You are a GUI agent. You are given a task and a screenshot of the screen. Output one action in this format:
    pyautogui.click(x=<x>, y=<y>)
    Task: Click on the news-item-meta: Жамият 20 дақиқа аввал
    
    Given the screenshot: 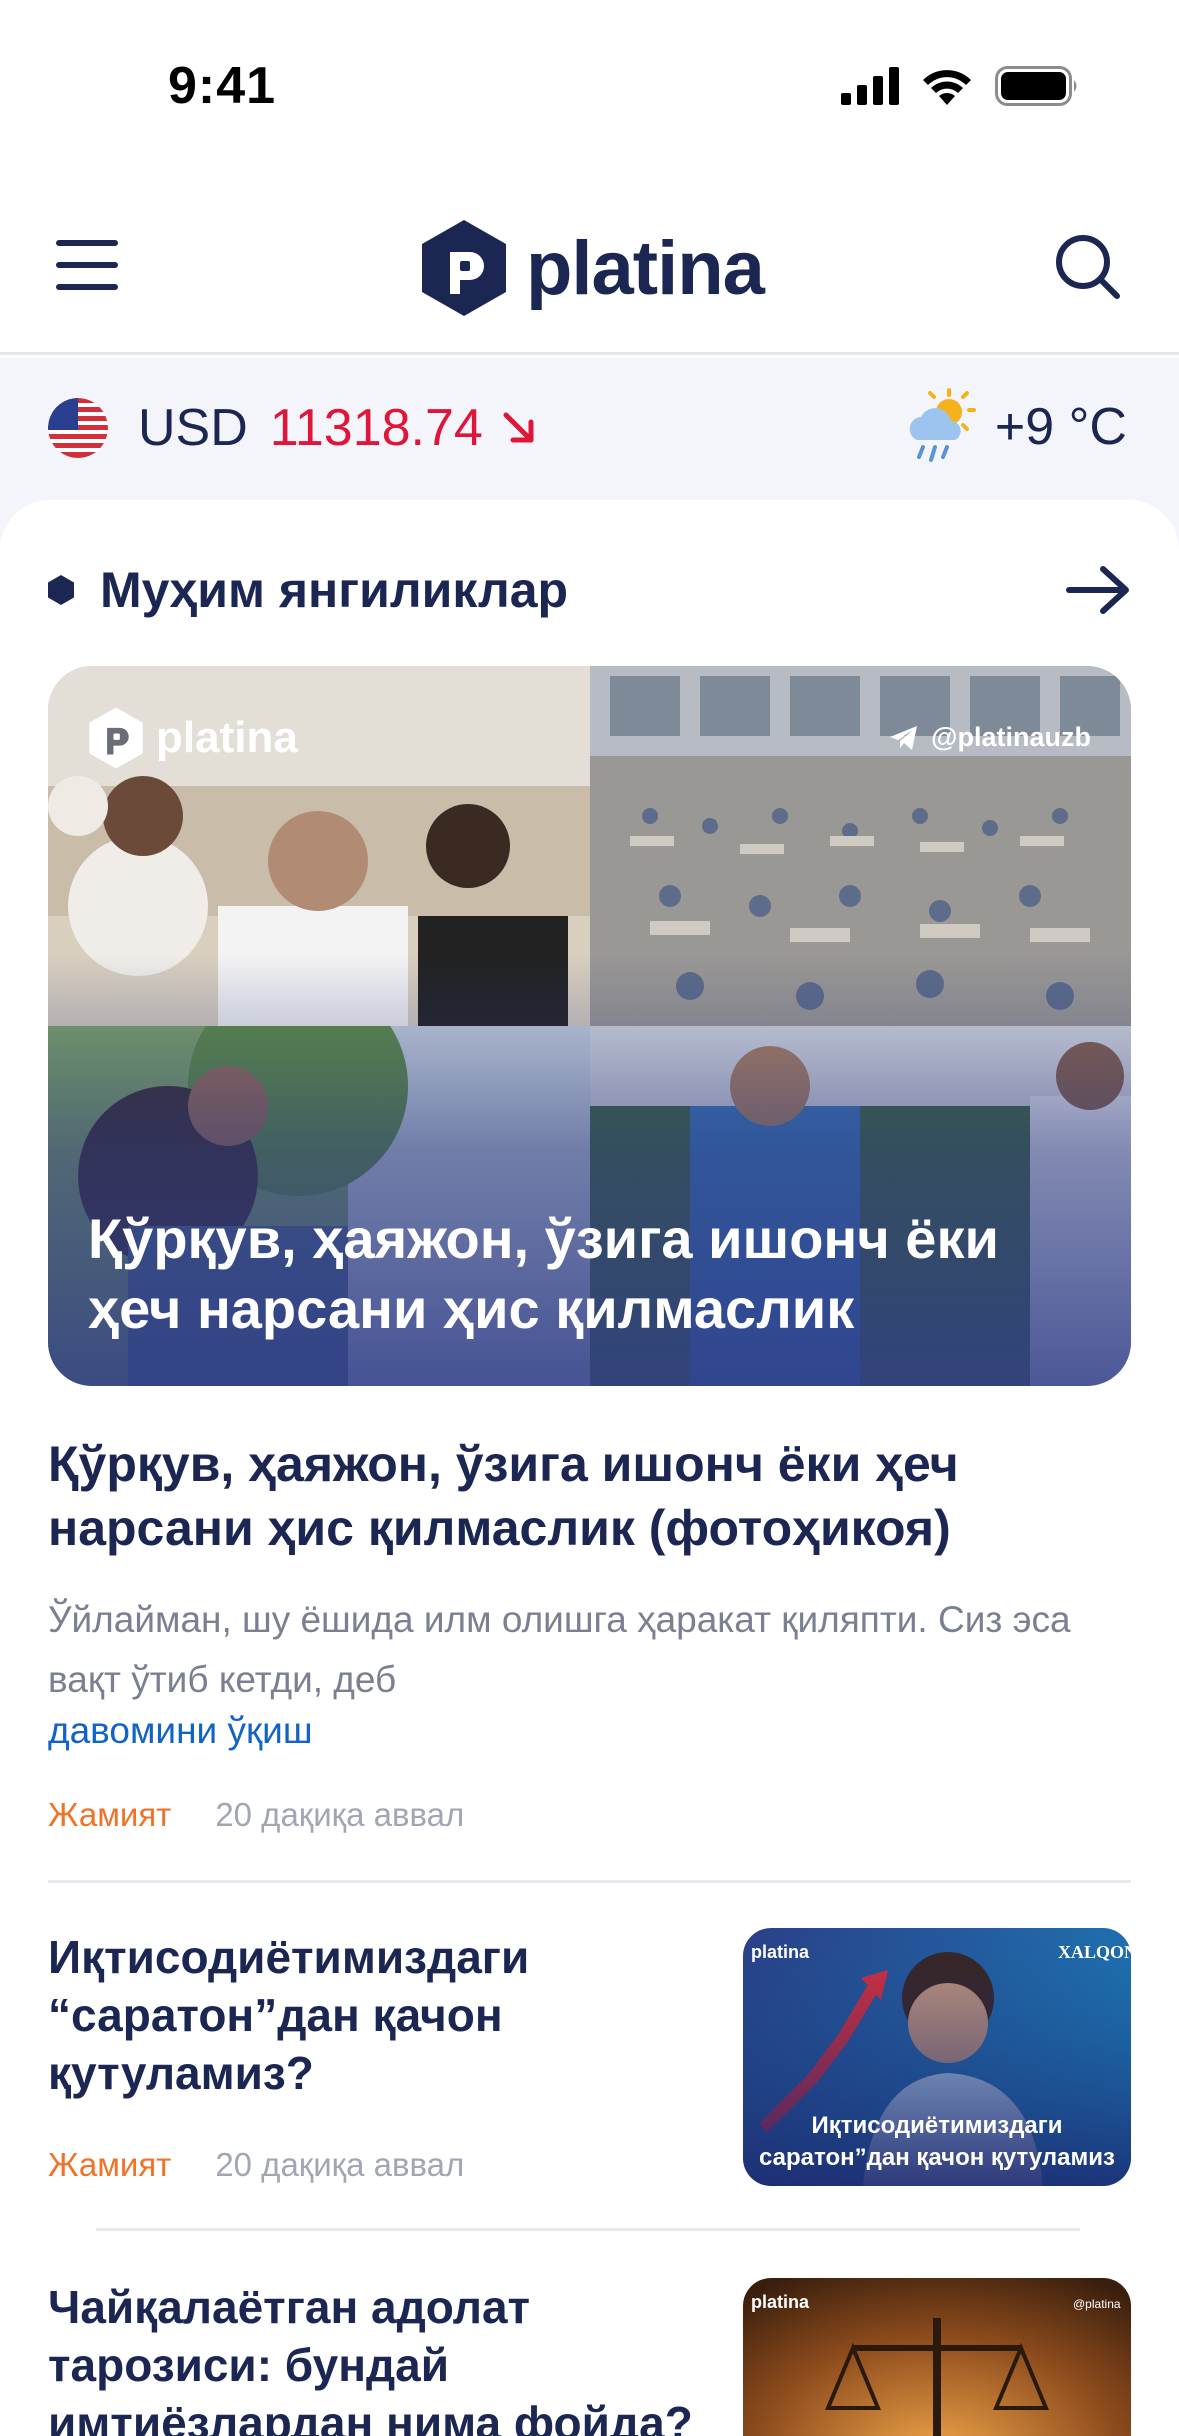 What is the action you would take?
    pyautogui.click(x=256, y=2165)
    